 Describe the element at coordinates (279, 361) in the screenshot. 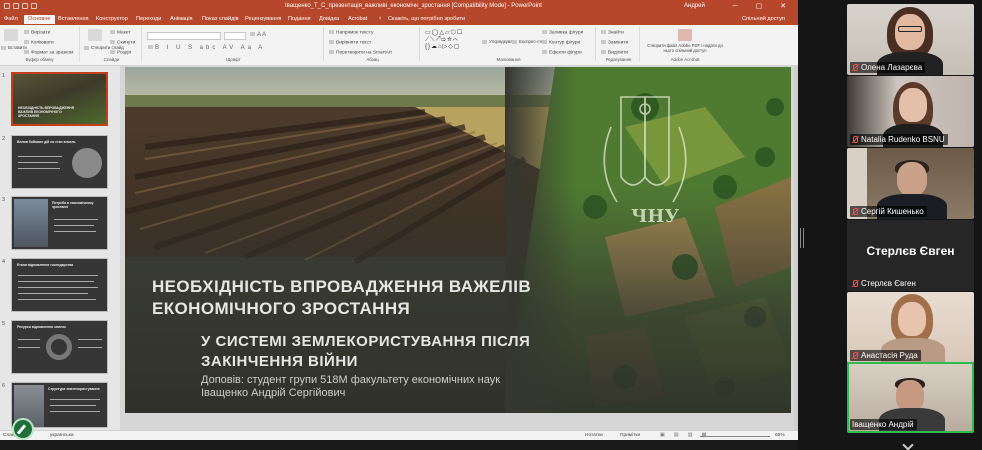

I see `slide-subtitle-line-2: ЗАКІНЧЕННЯ ВІЙНИ` at that location.